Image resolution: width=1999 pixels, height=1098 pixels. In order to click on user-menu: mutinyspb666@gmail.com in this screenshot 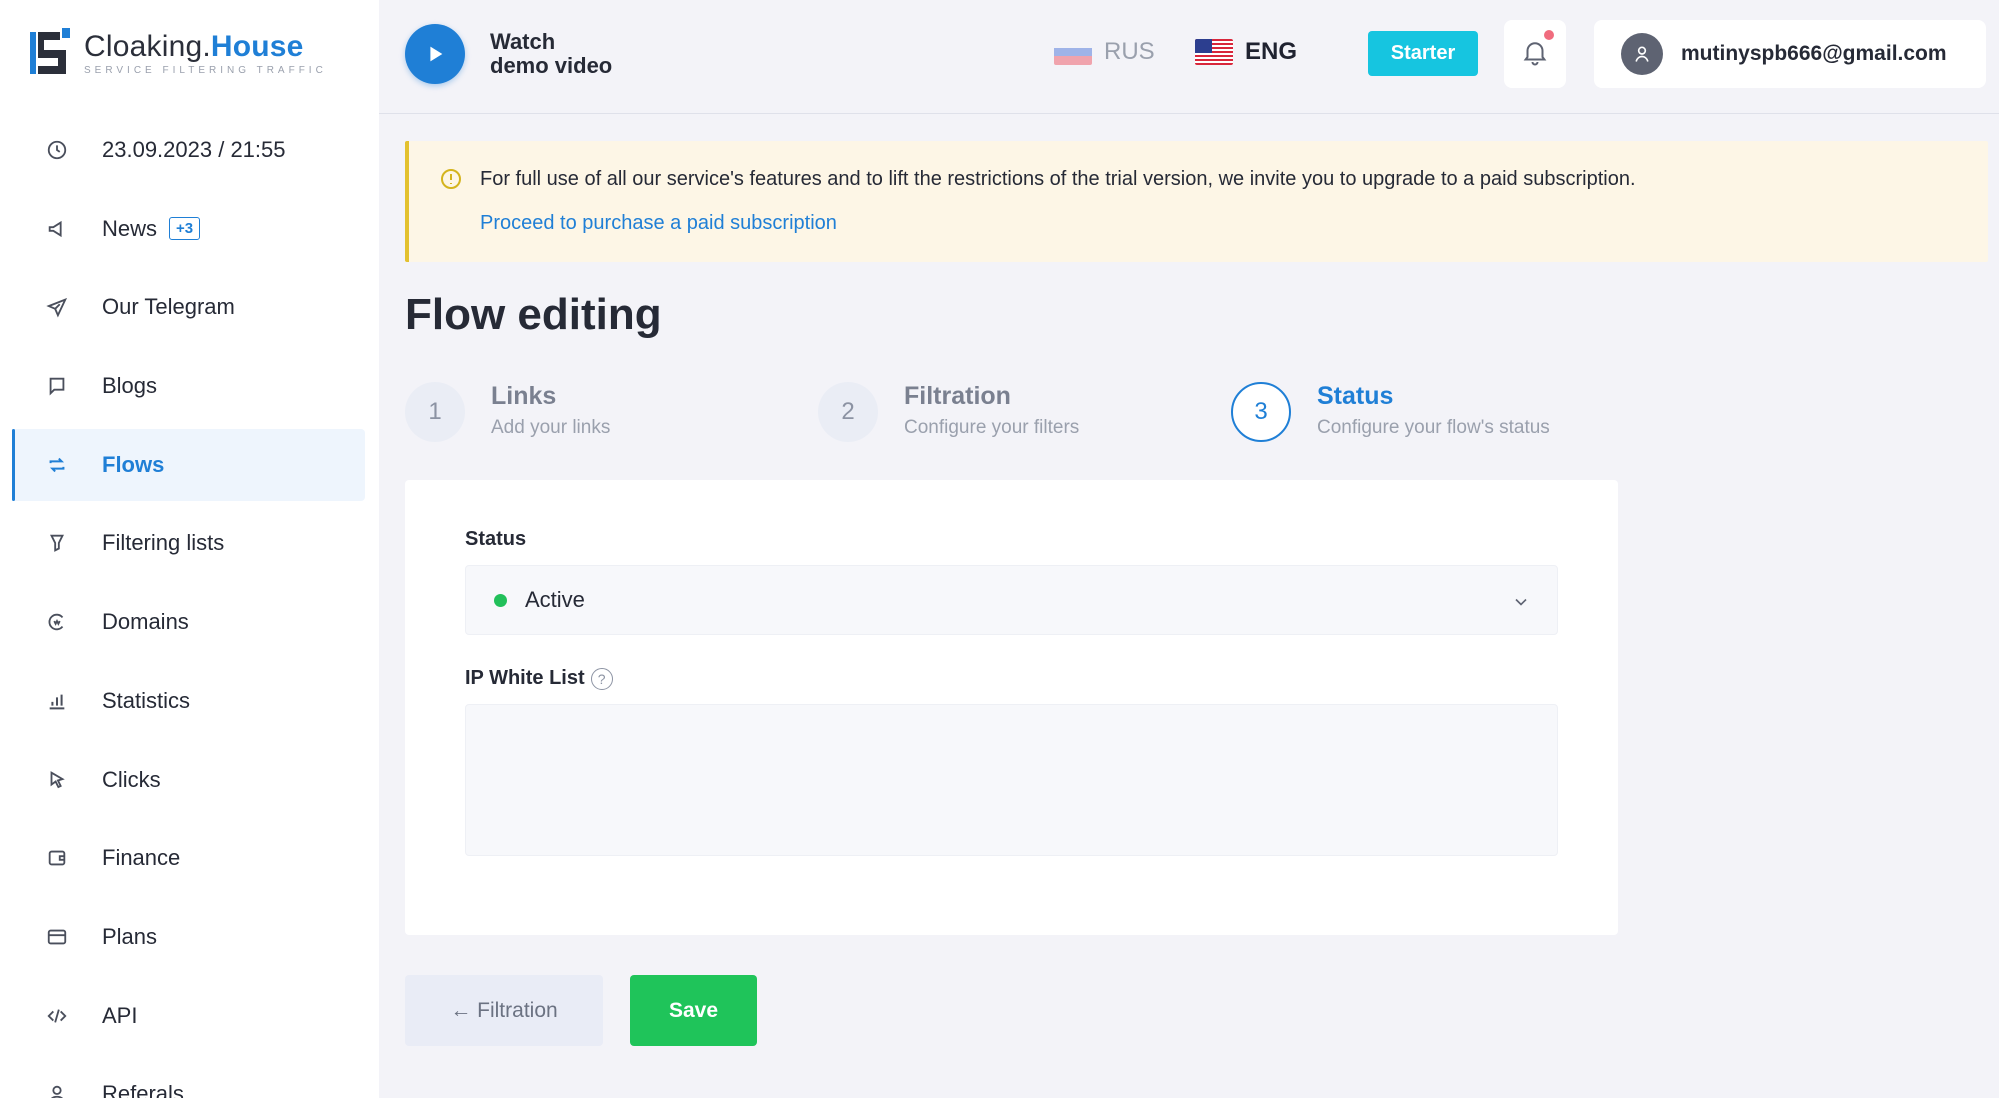, I will do `click(1790, 54)`.